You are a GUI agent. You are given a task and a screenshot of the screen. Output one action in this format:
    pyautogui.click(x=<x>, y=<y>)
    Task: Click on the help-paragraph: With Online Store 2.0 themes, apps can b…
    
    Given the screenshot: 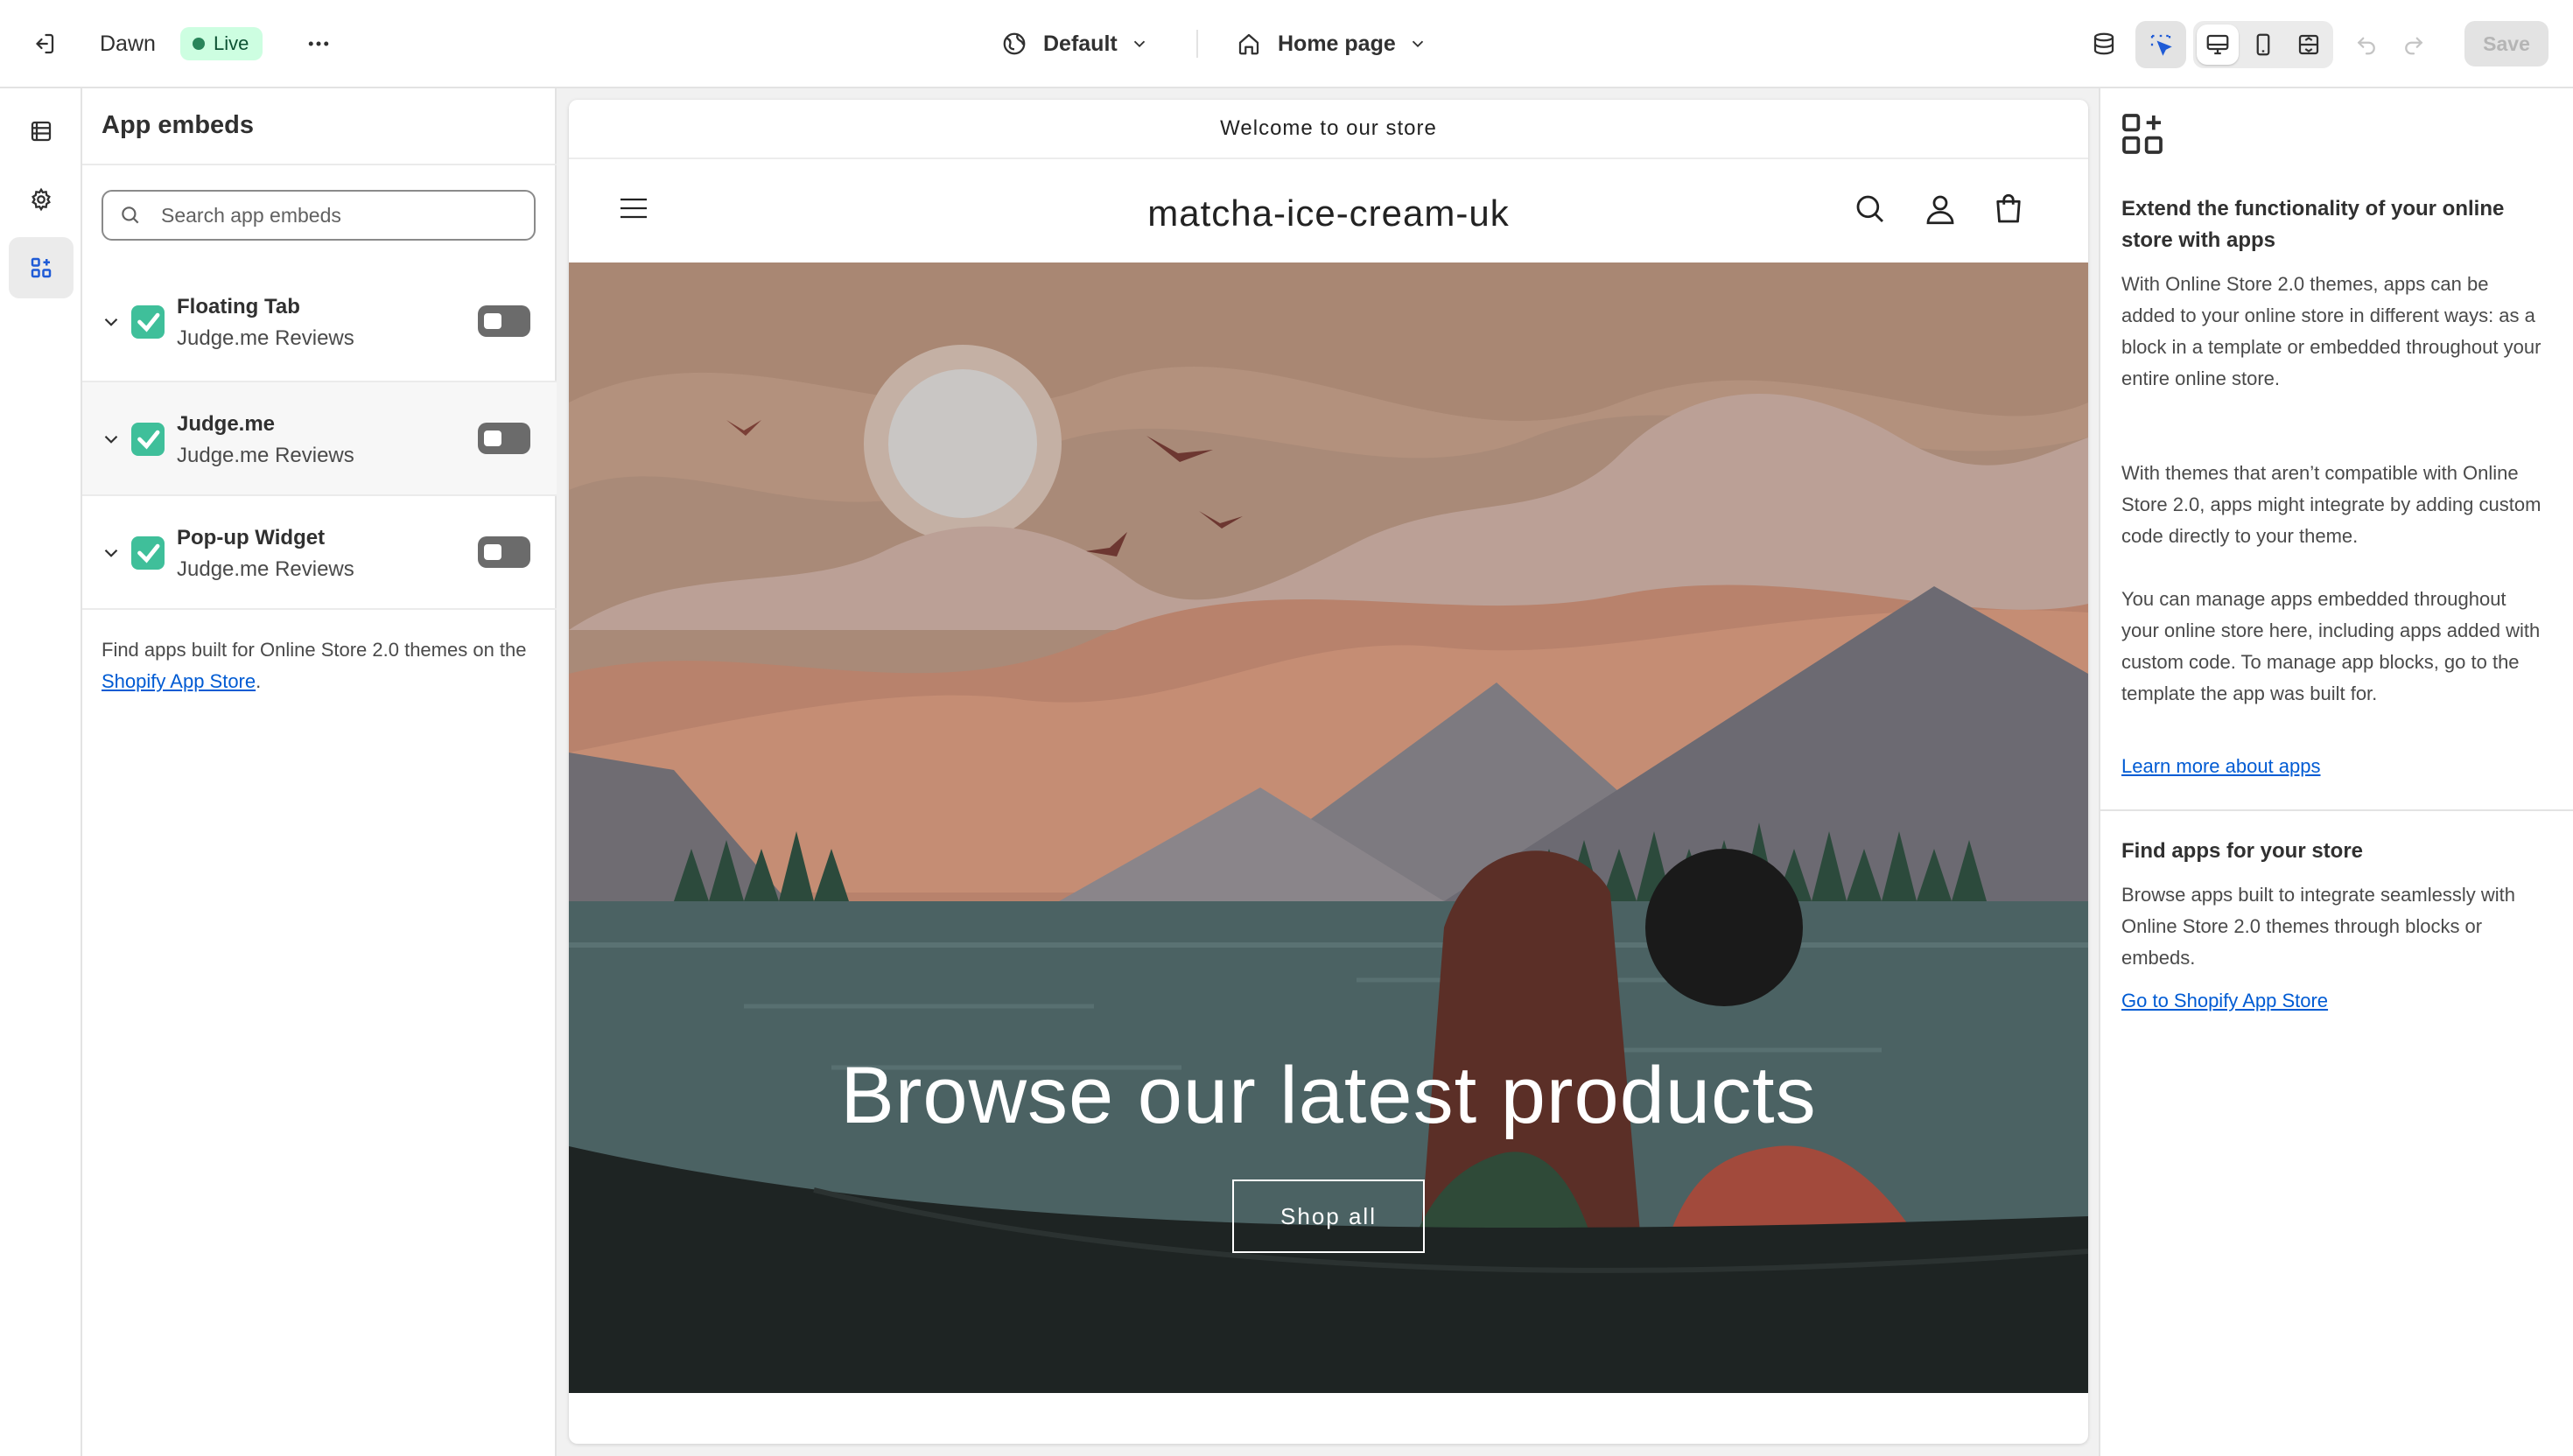 What is the action you would take?
    pyautogui.click(x=2331, y=331)
    